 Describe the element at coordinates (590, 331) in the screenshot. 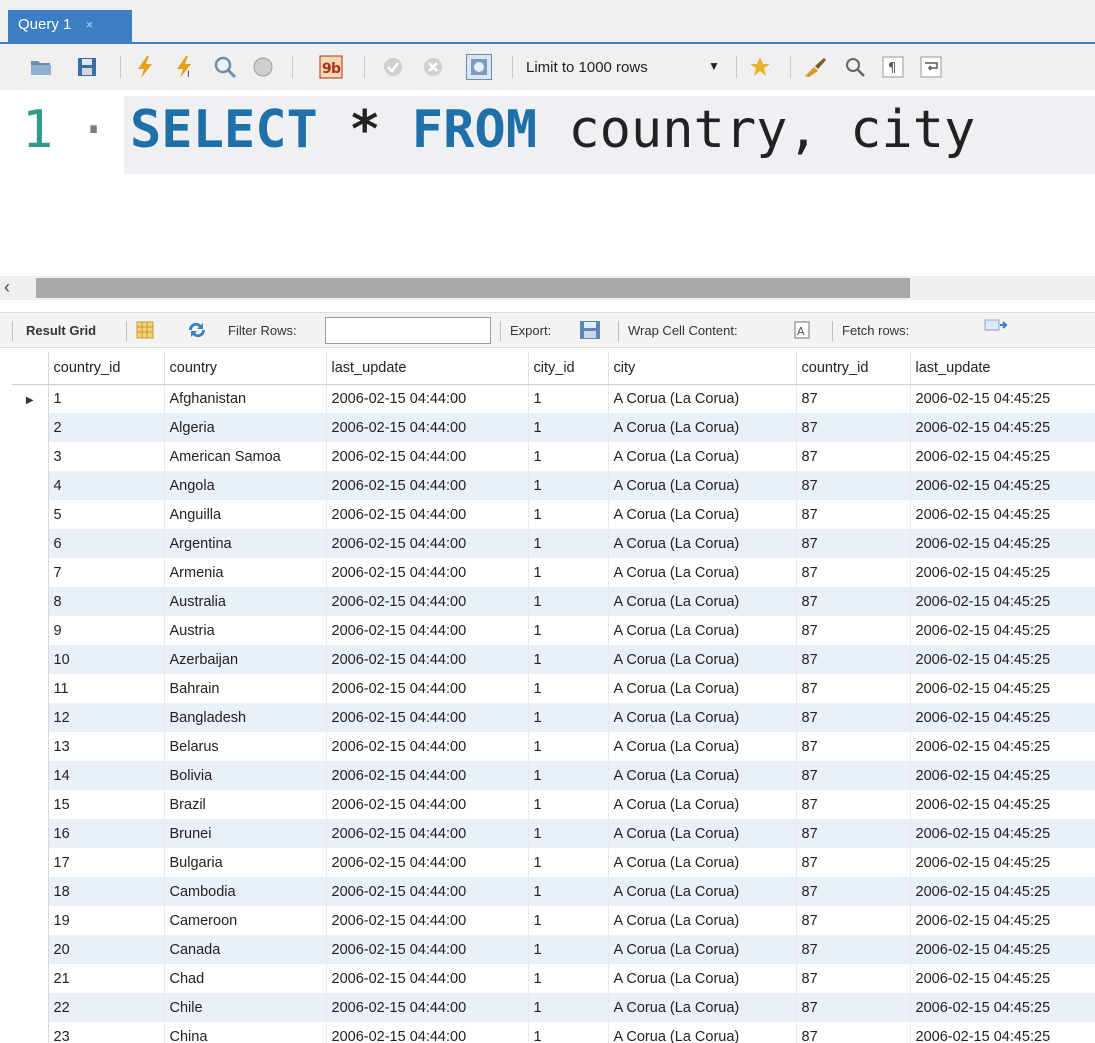

I see `export-icon` at that location.